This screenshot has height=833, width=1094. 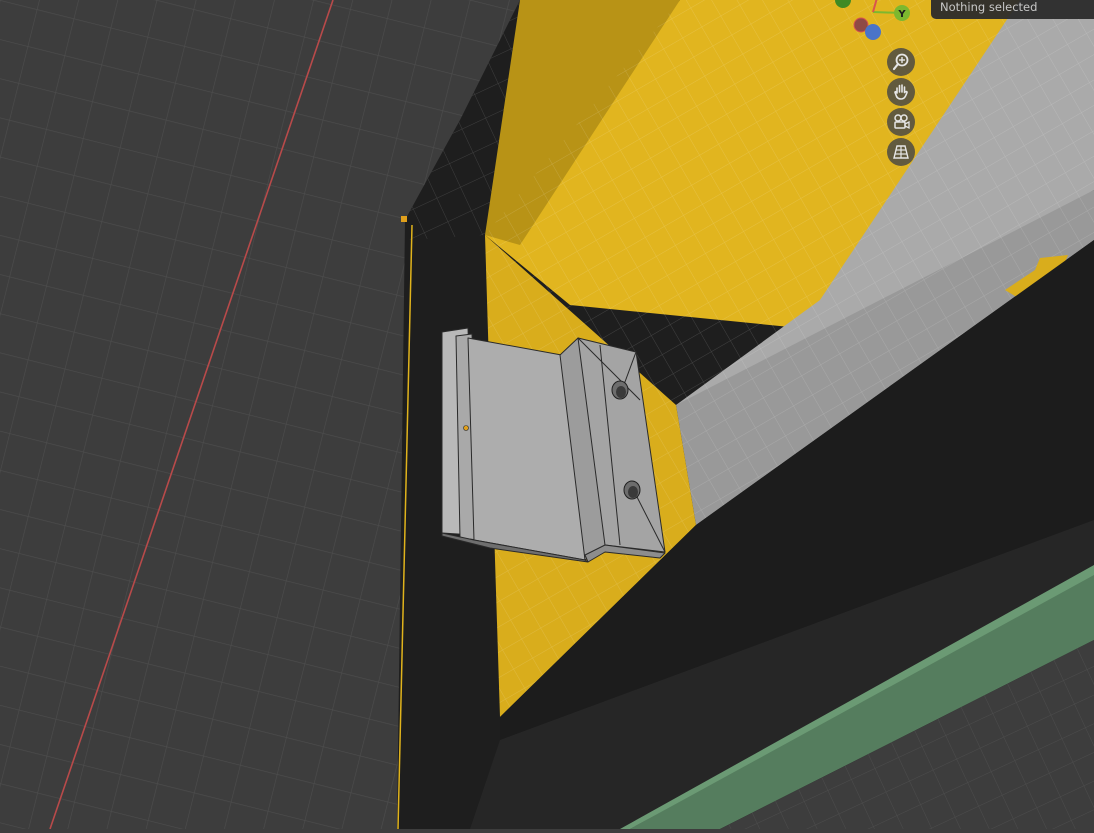 I want to click on perspective-toggle-button, so click(x=901, y=152).